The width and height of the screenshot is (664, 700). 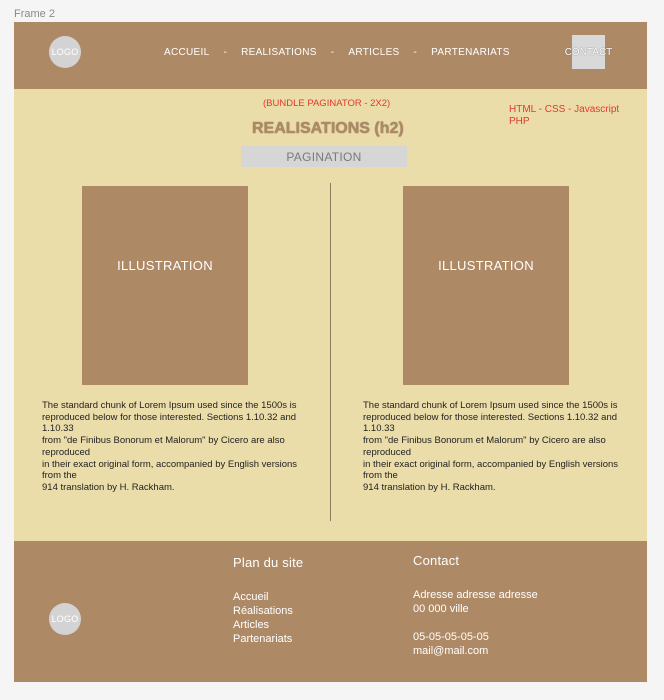 I want to click on nav-item-realisations: REALISATIONS, so click(x=279, y=52).